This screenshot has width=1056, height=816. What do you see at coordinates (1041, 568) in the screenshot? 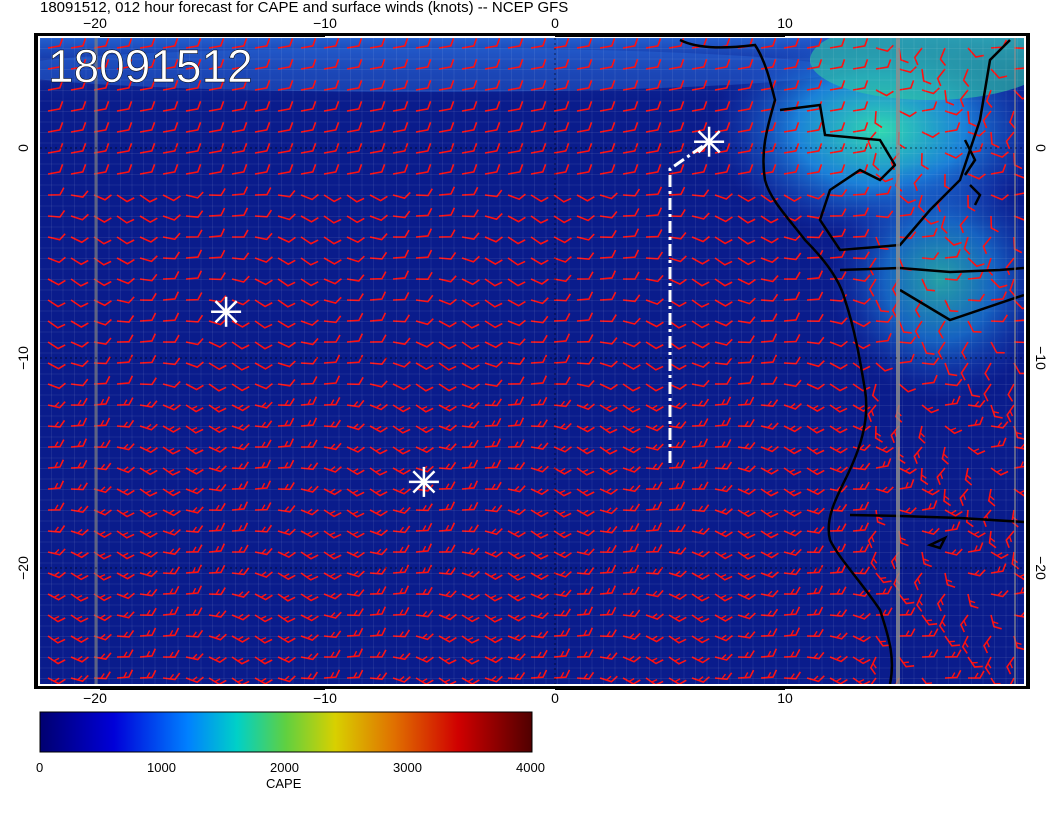
I see `right-tick-label: −20` at bounding box center [1041, 568].